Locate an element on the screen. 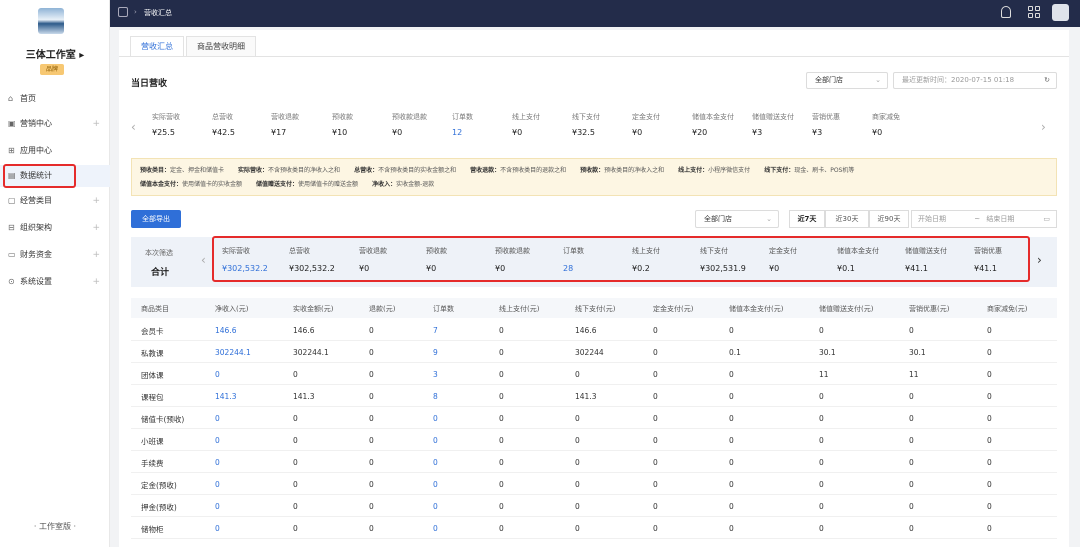 The image size is (1080, 547). stat-value: 12 is located at coordinates (482, 132).